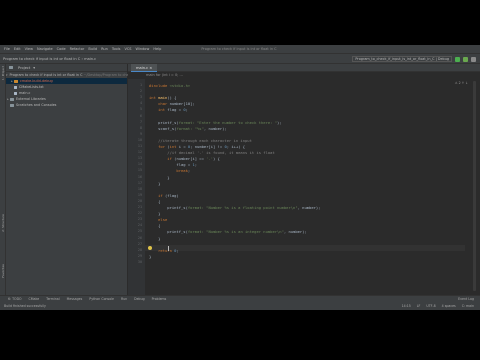 The height and width of the screenshot is (360, 480). I want to click on tool-tab: Terminal, so click(52, 299).